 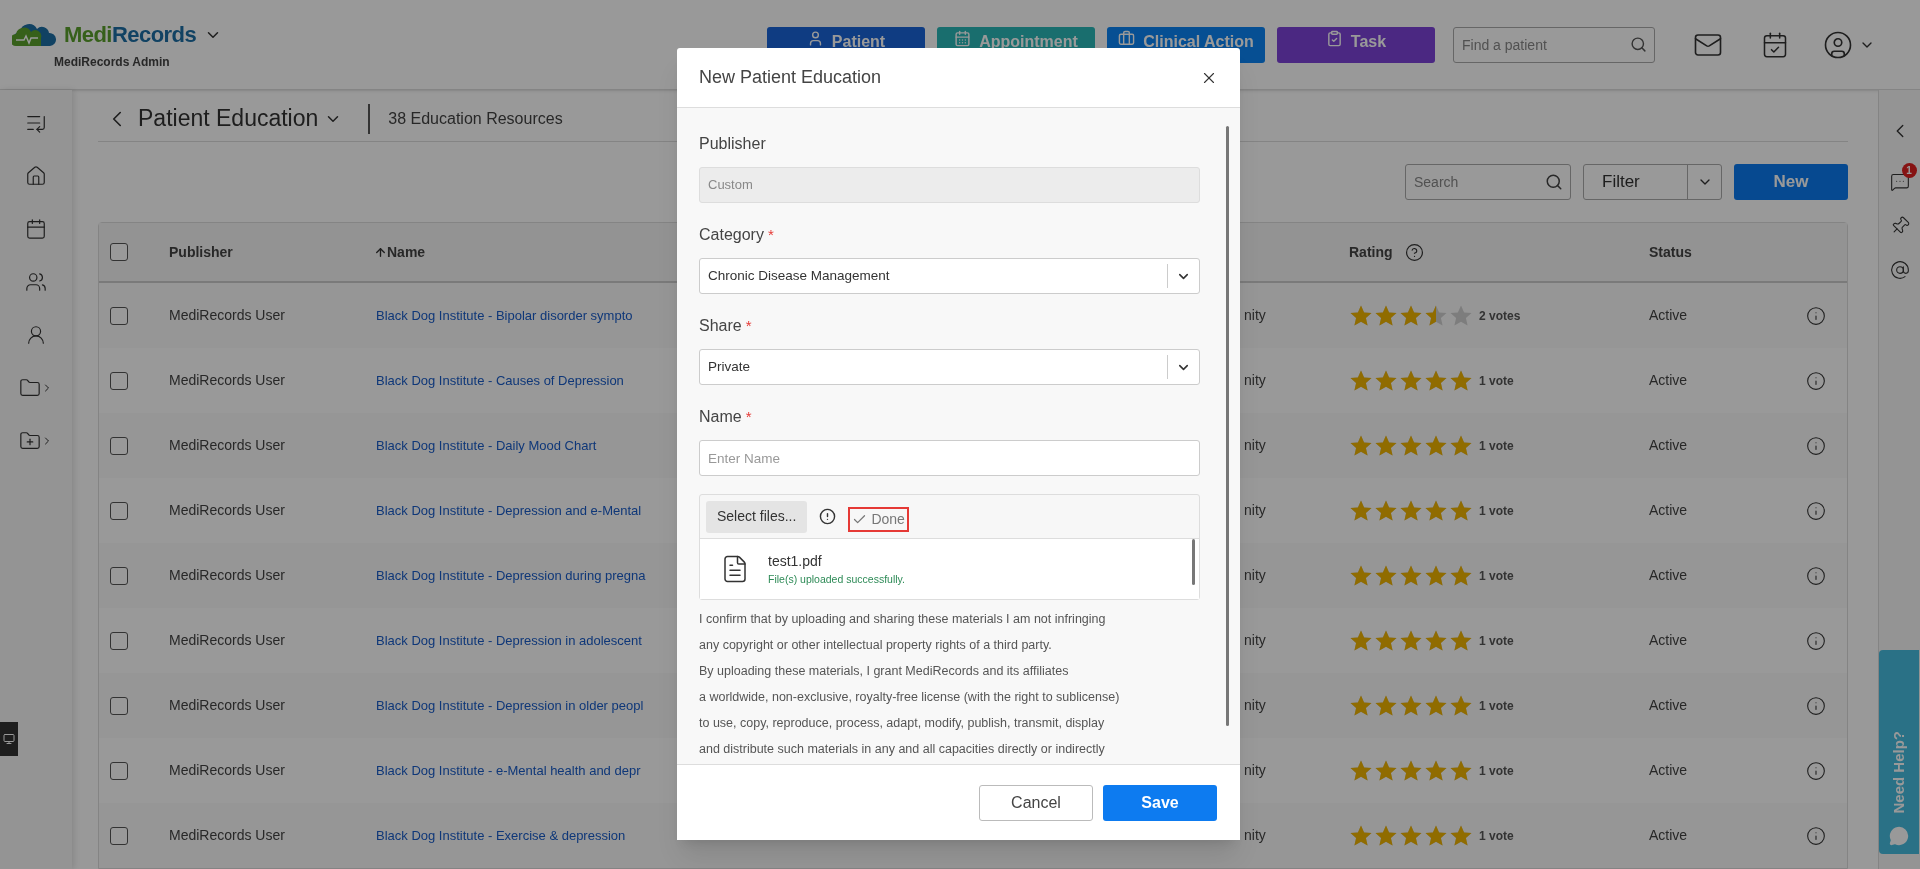 I want to click on floating-tool-tab, so click(x=9, y=739).